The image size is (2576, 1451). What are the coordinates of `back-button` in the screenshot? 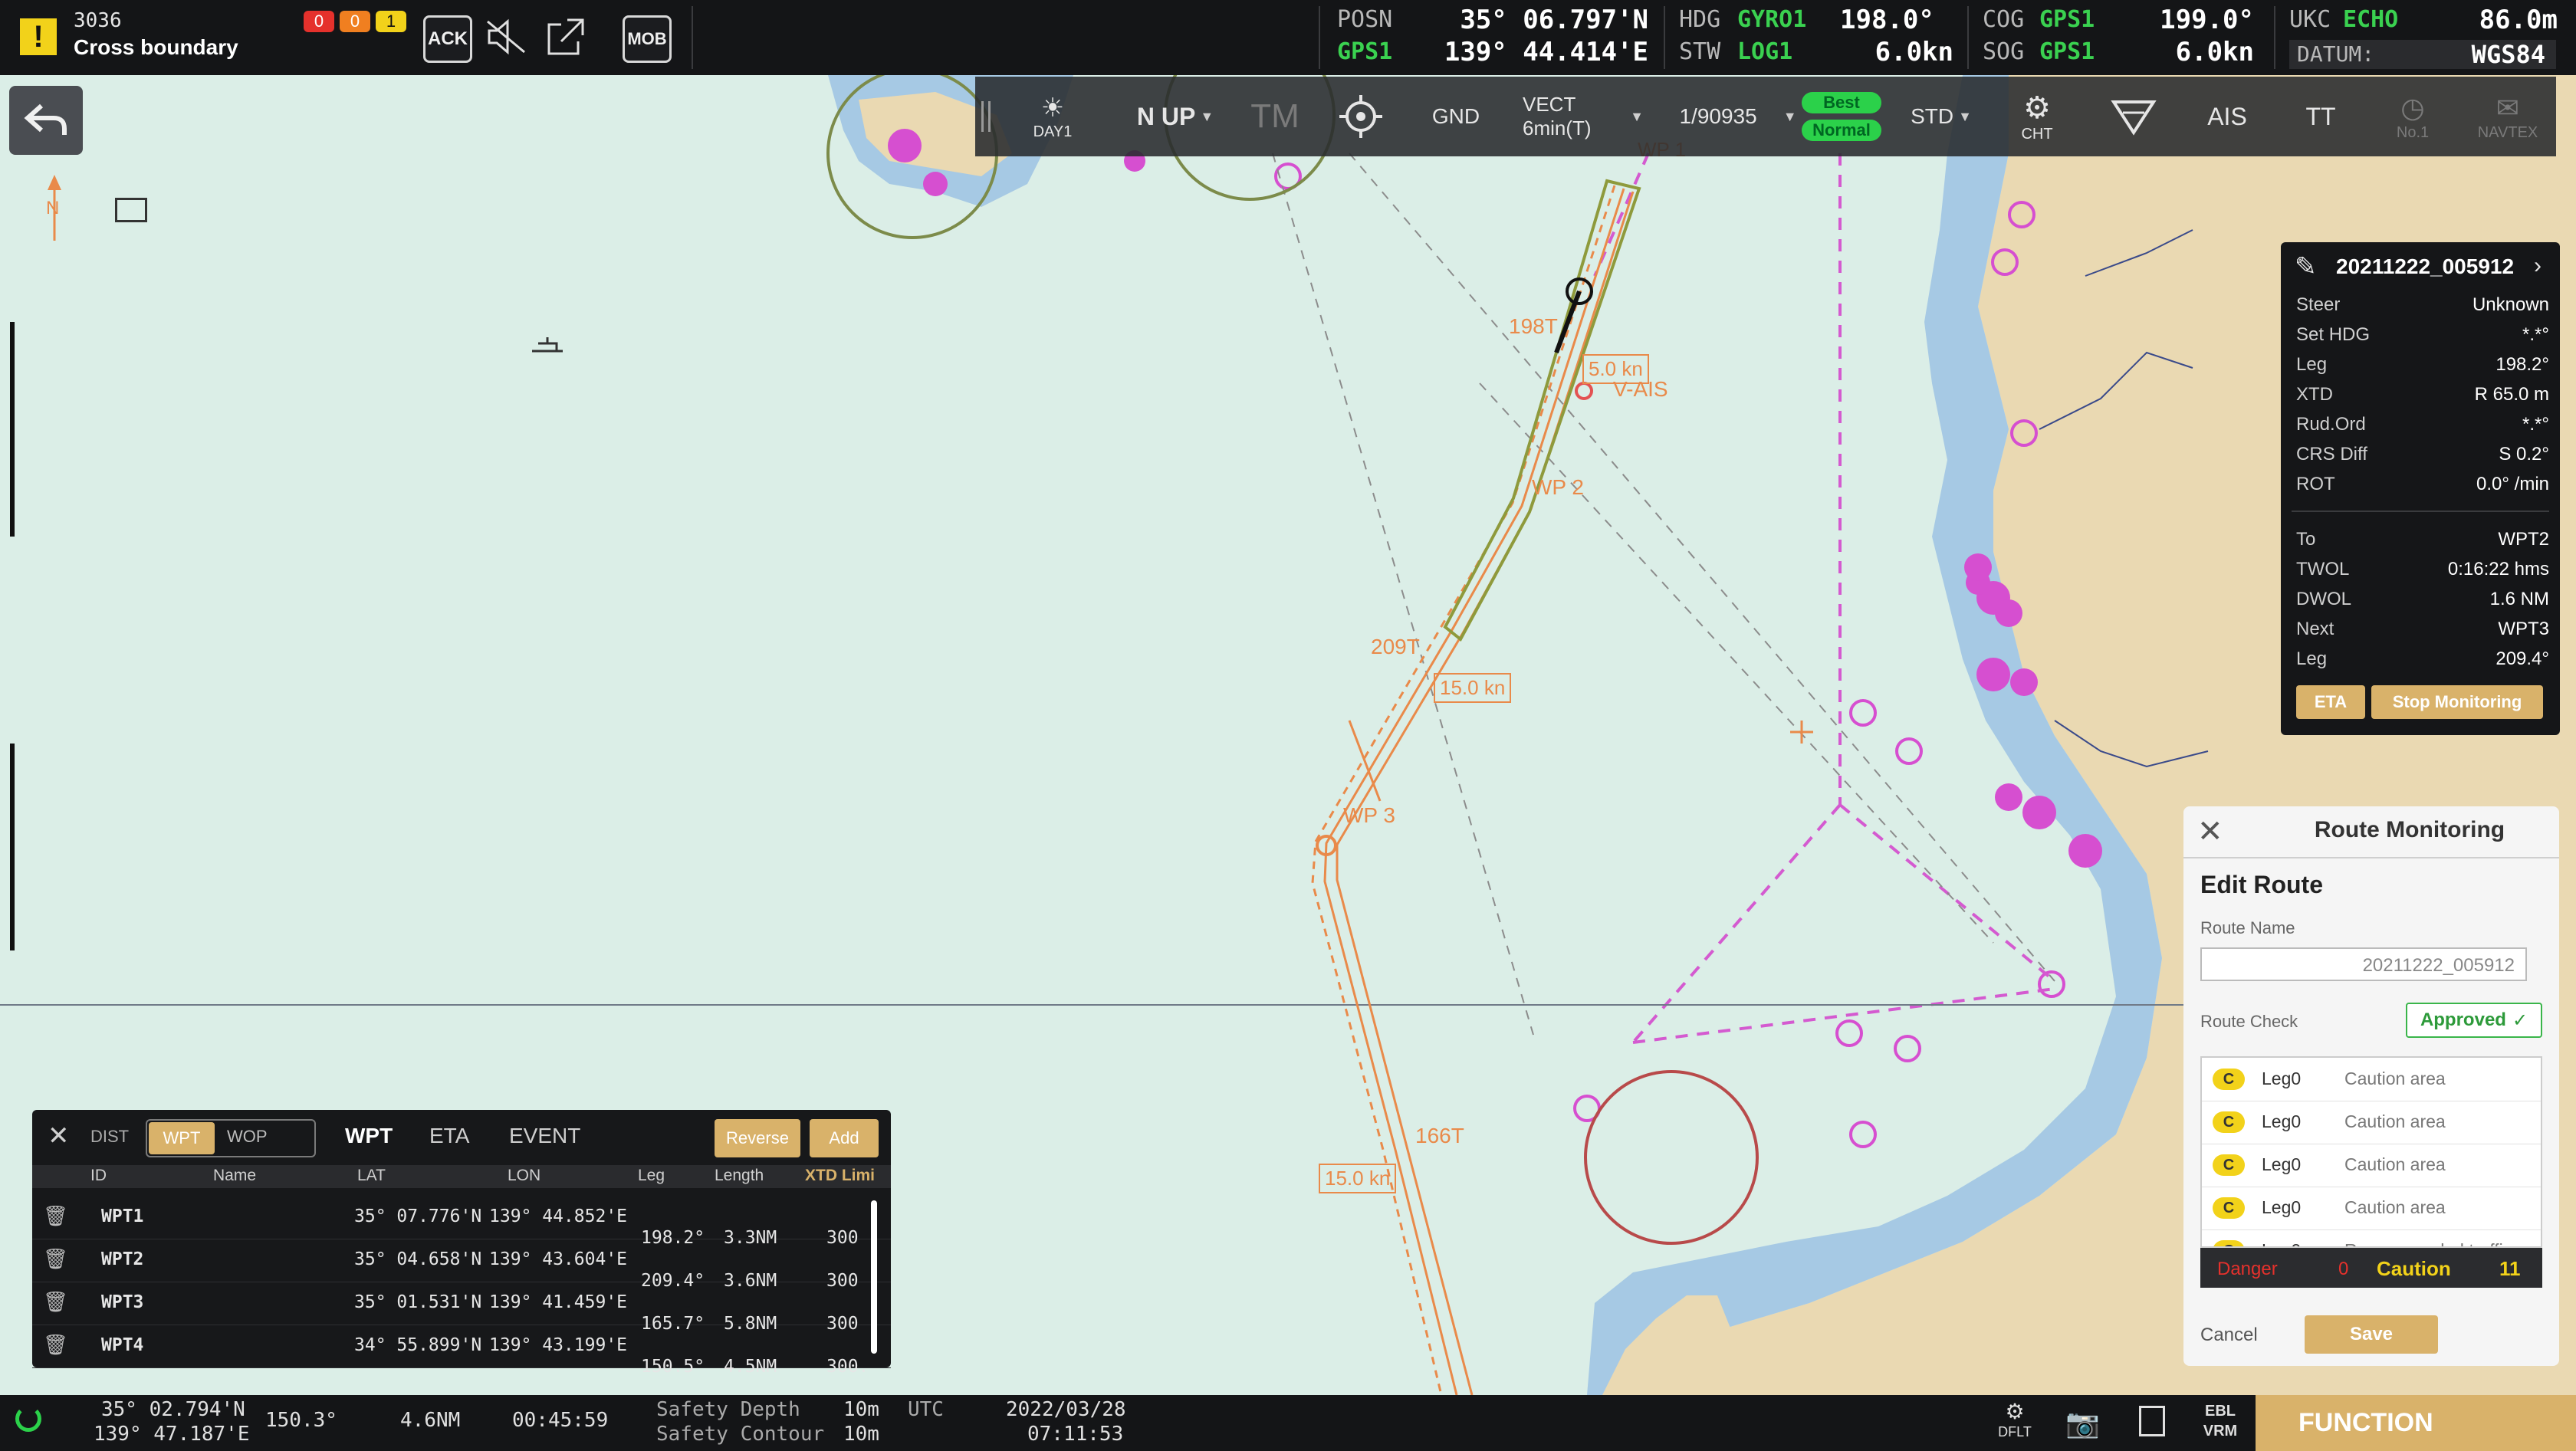 It's located at (46, 120).